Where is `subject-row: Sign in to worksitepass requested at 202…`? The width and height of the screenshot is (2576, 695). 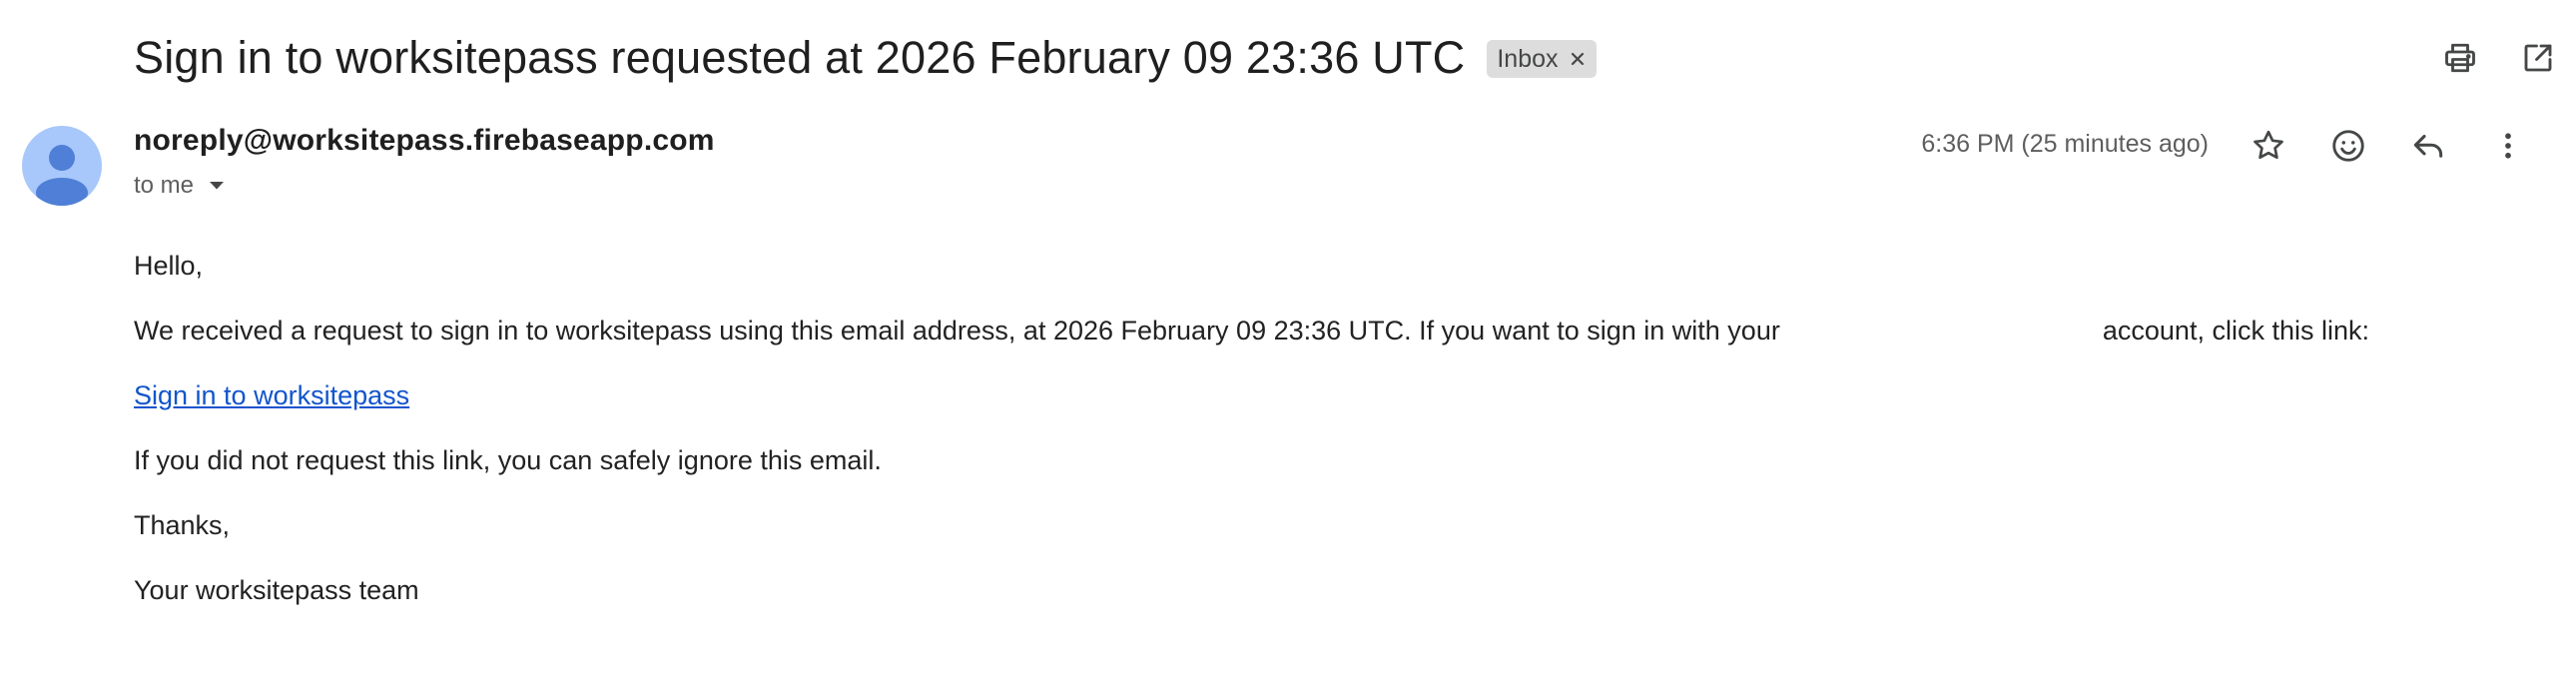 subject-row: Sign in to worksitepass requested at 202… is located at coordinates (865, 58).